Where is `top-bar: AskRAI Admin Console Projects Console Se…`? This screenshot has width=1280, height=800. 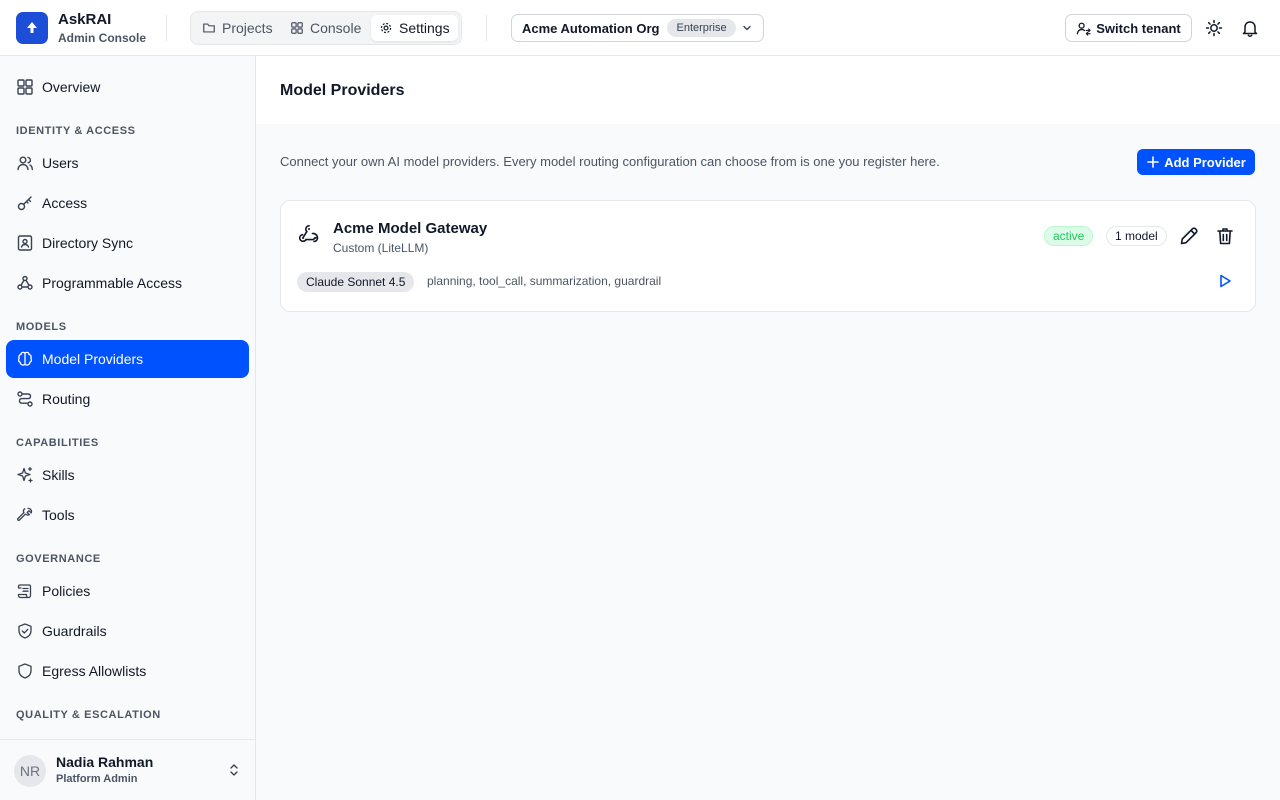 top-bar: AskRAI Admin Console Projects Console Se… is located at coordinates (640, 28).